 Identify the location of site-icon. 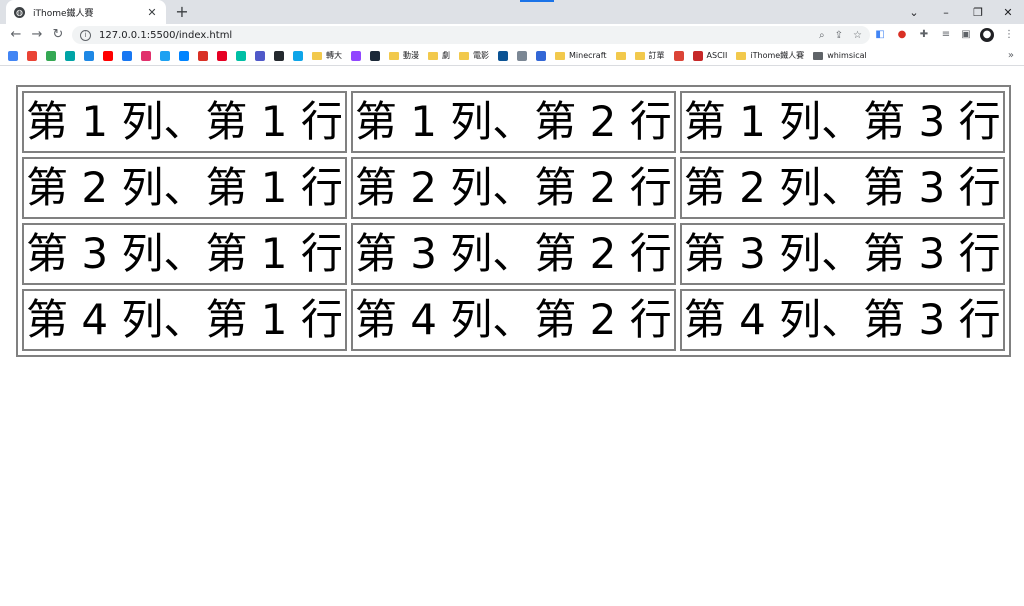
(503, 55).